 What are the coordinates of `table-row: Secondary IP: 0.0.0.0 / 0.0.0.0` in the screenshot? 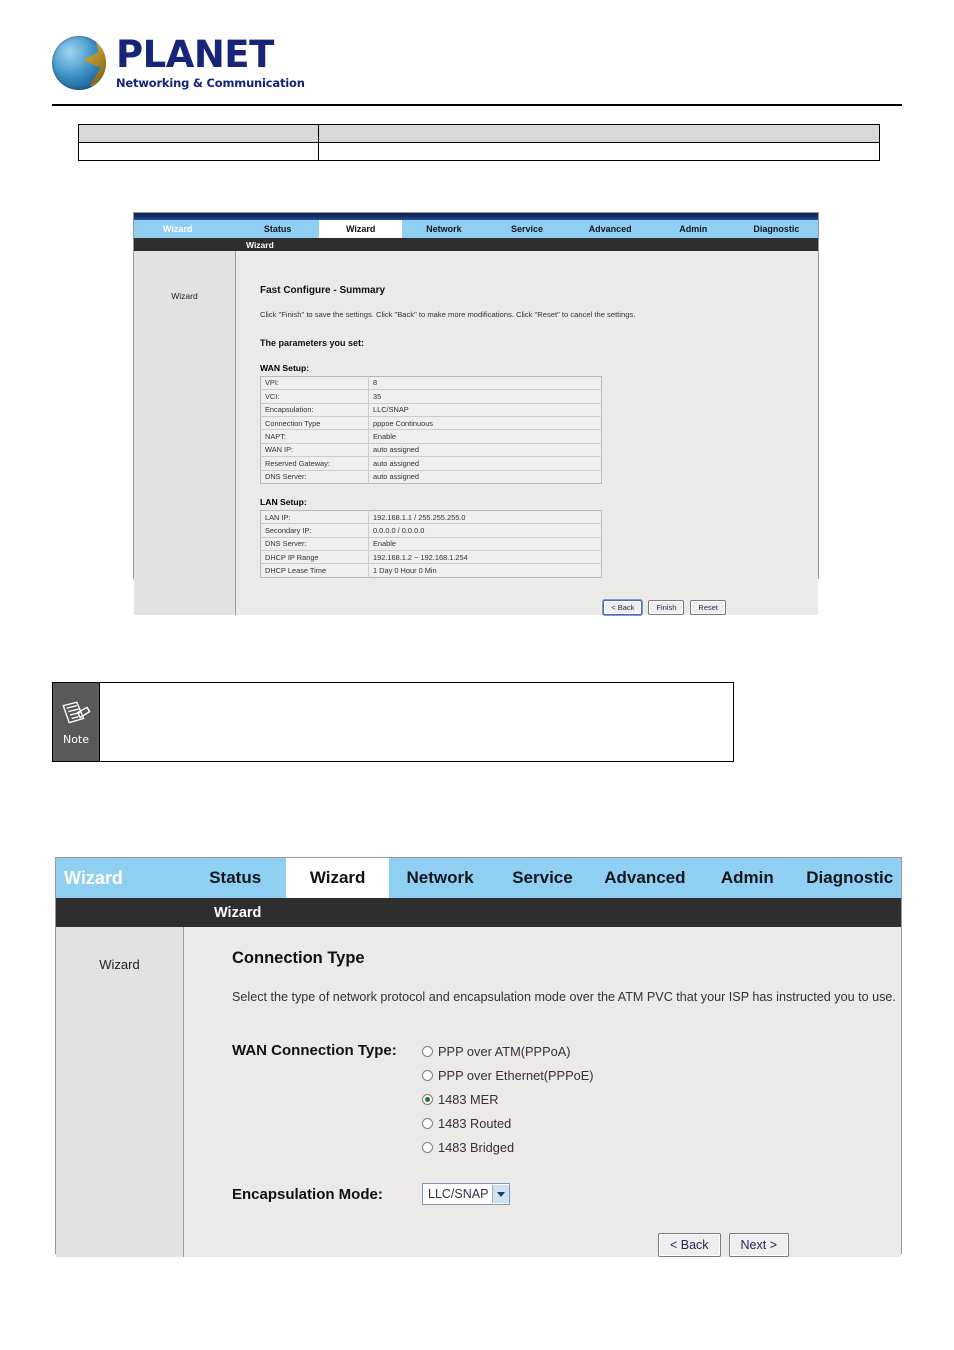 It's located at (431, 530).